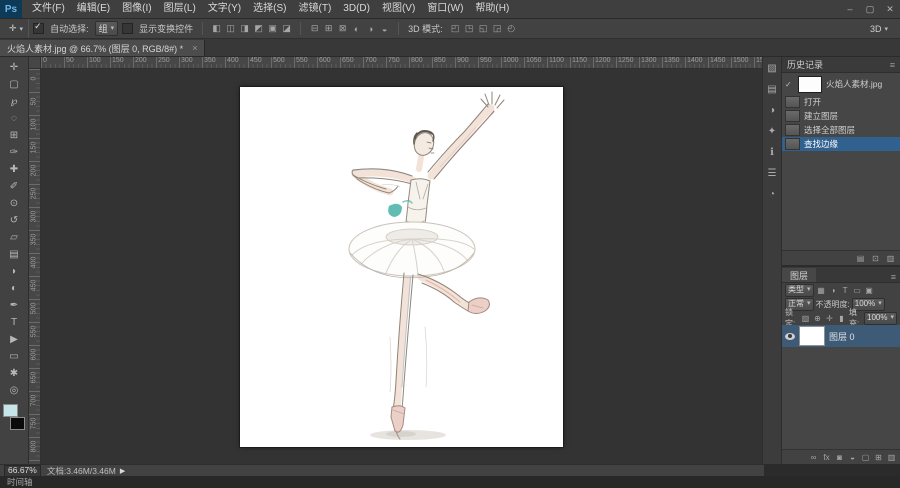 The height and width of the screenshot is (488, 900). Describe the element at coordinates (772, 110) in the screenshot. I see `adjustments-panel-icon: ◑` at that location.